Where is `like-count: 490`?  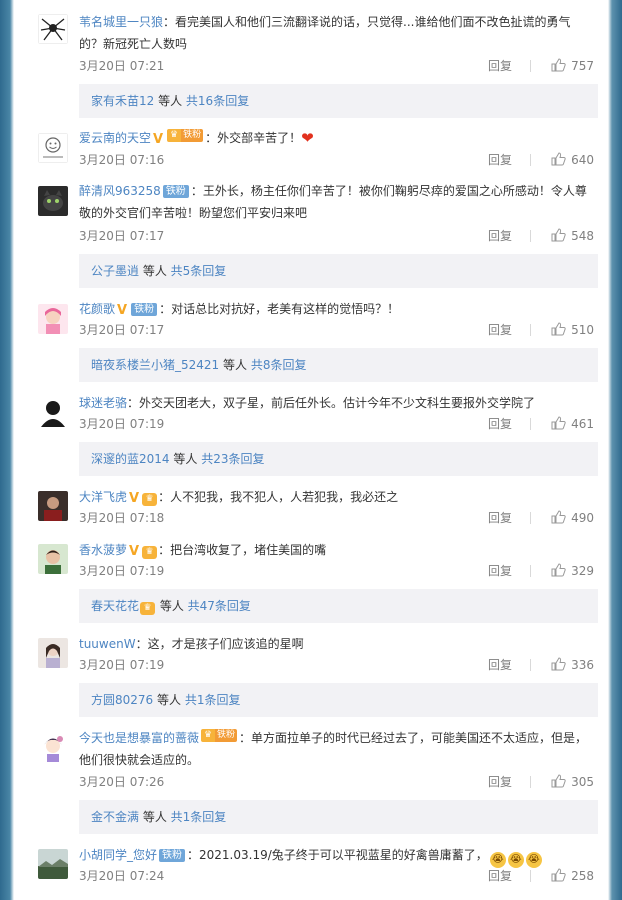
like-count: 490 is located at coordinates (582, 518).